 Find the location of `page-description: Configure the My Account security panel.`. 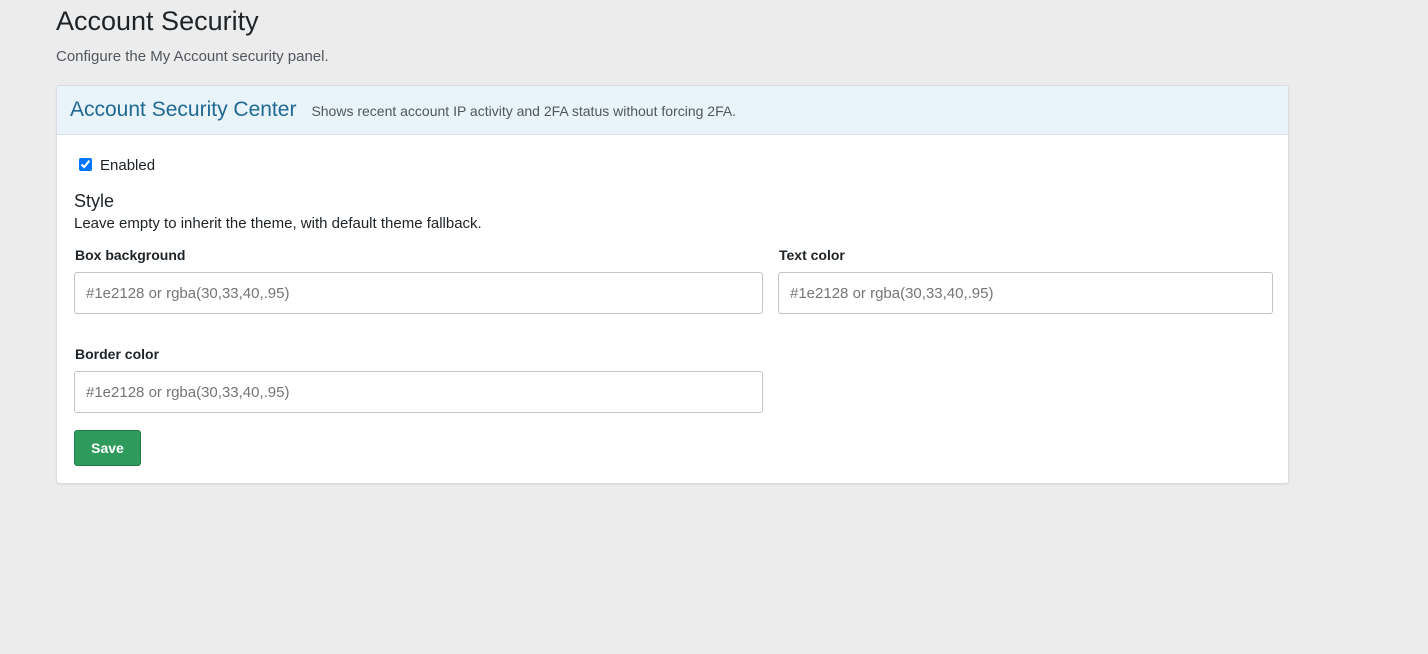

page-description: Configure the My Account security panel. is located at coordinates (192, 56).